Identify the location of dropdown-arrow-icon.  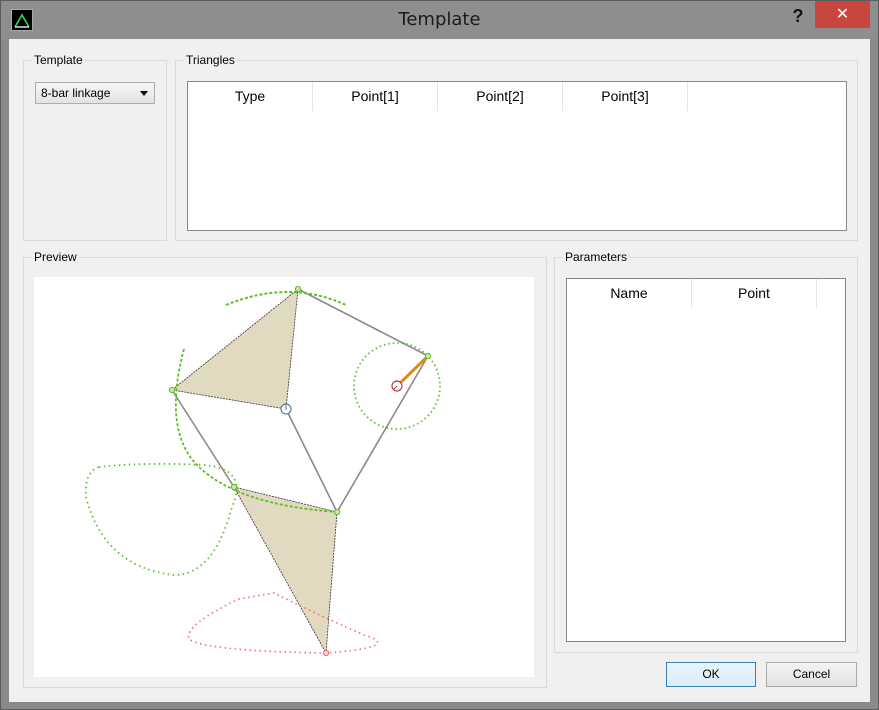
(144, 93).